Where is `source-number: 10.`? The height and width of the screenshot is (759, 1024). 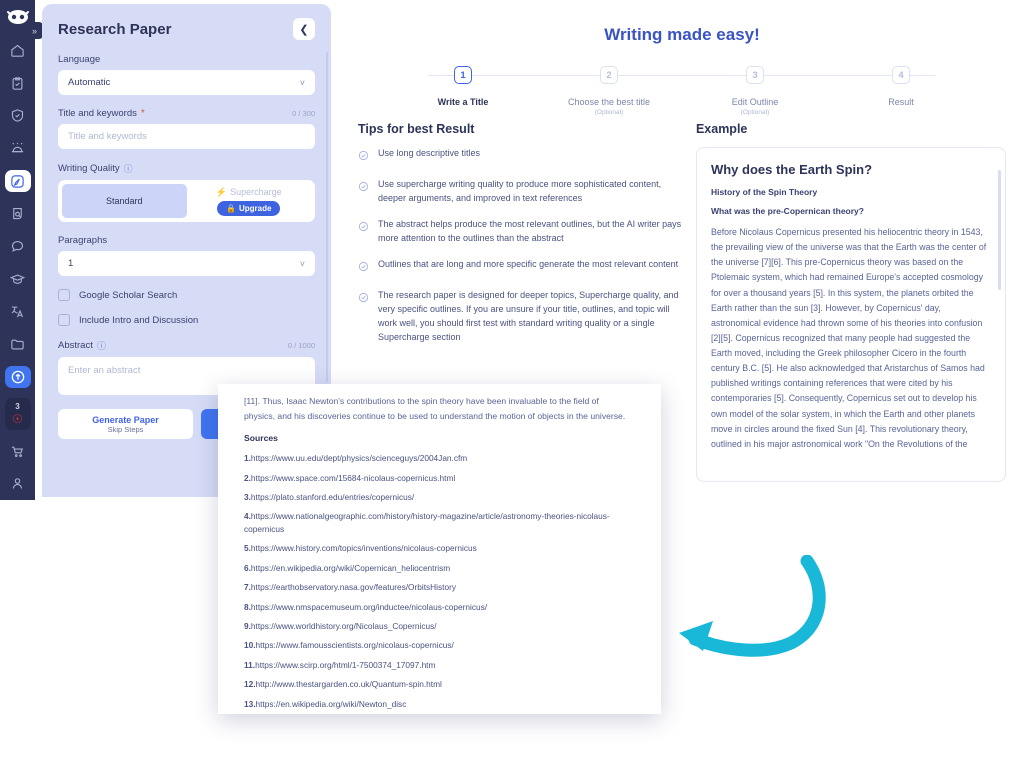 source-number: 10. is located at coordinates (250, 645).